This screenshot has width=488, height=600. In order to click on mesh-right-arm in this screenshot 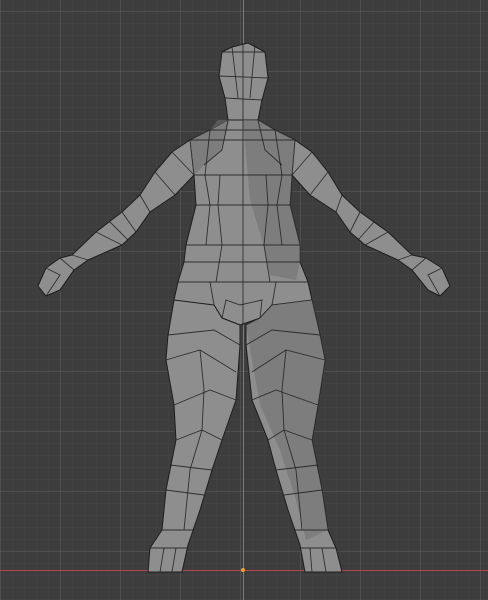, I will do `click(371, 218)`.